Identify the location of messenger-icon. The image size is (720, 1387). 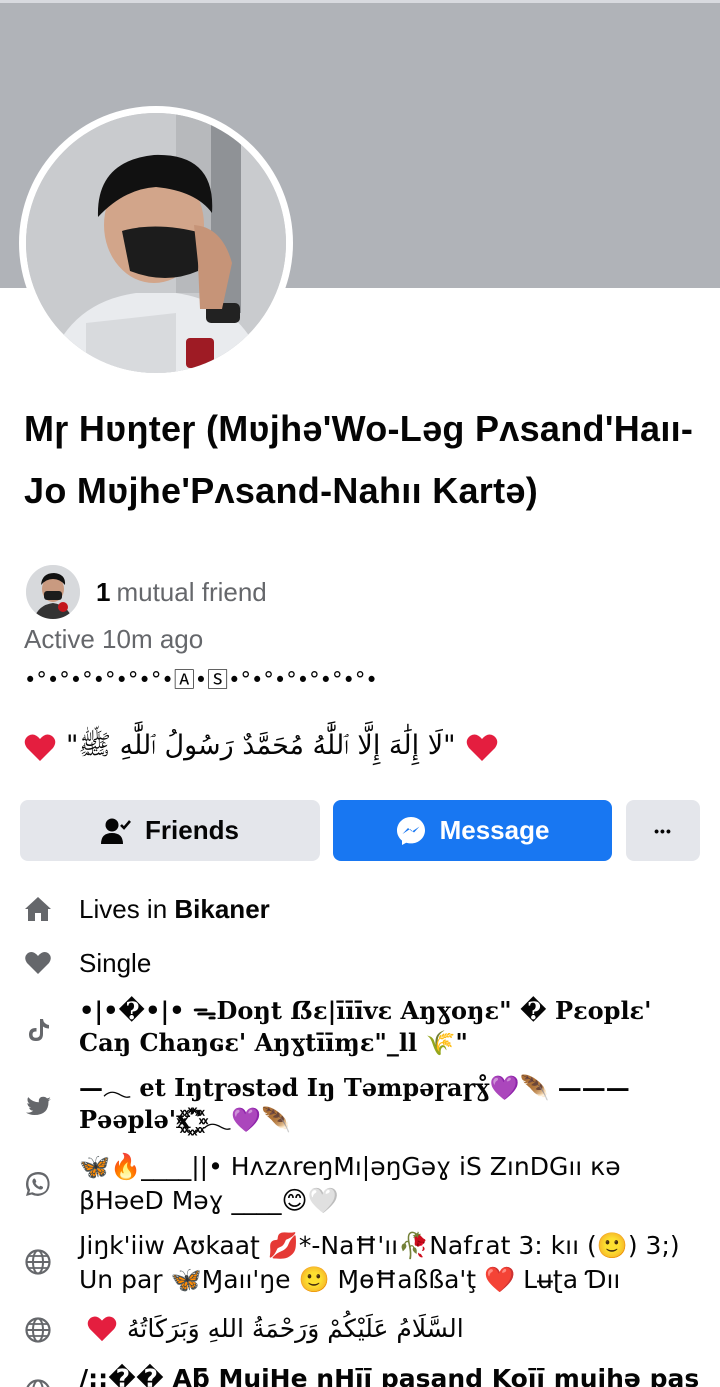
(410, 830).